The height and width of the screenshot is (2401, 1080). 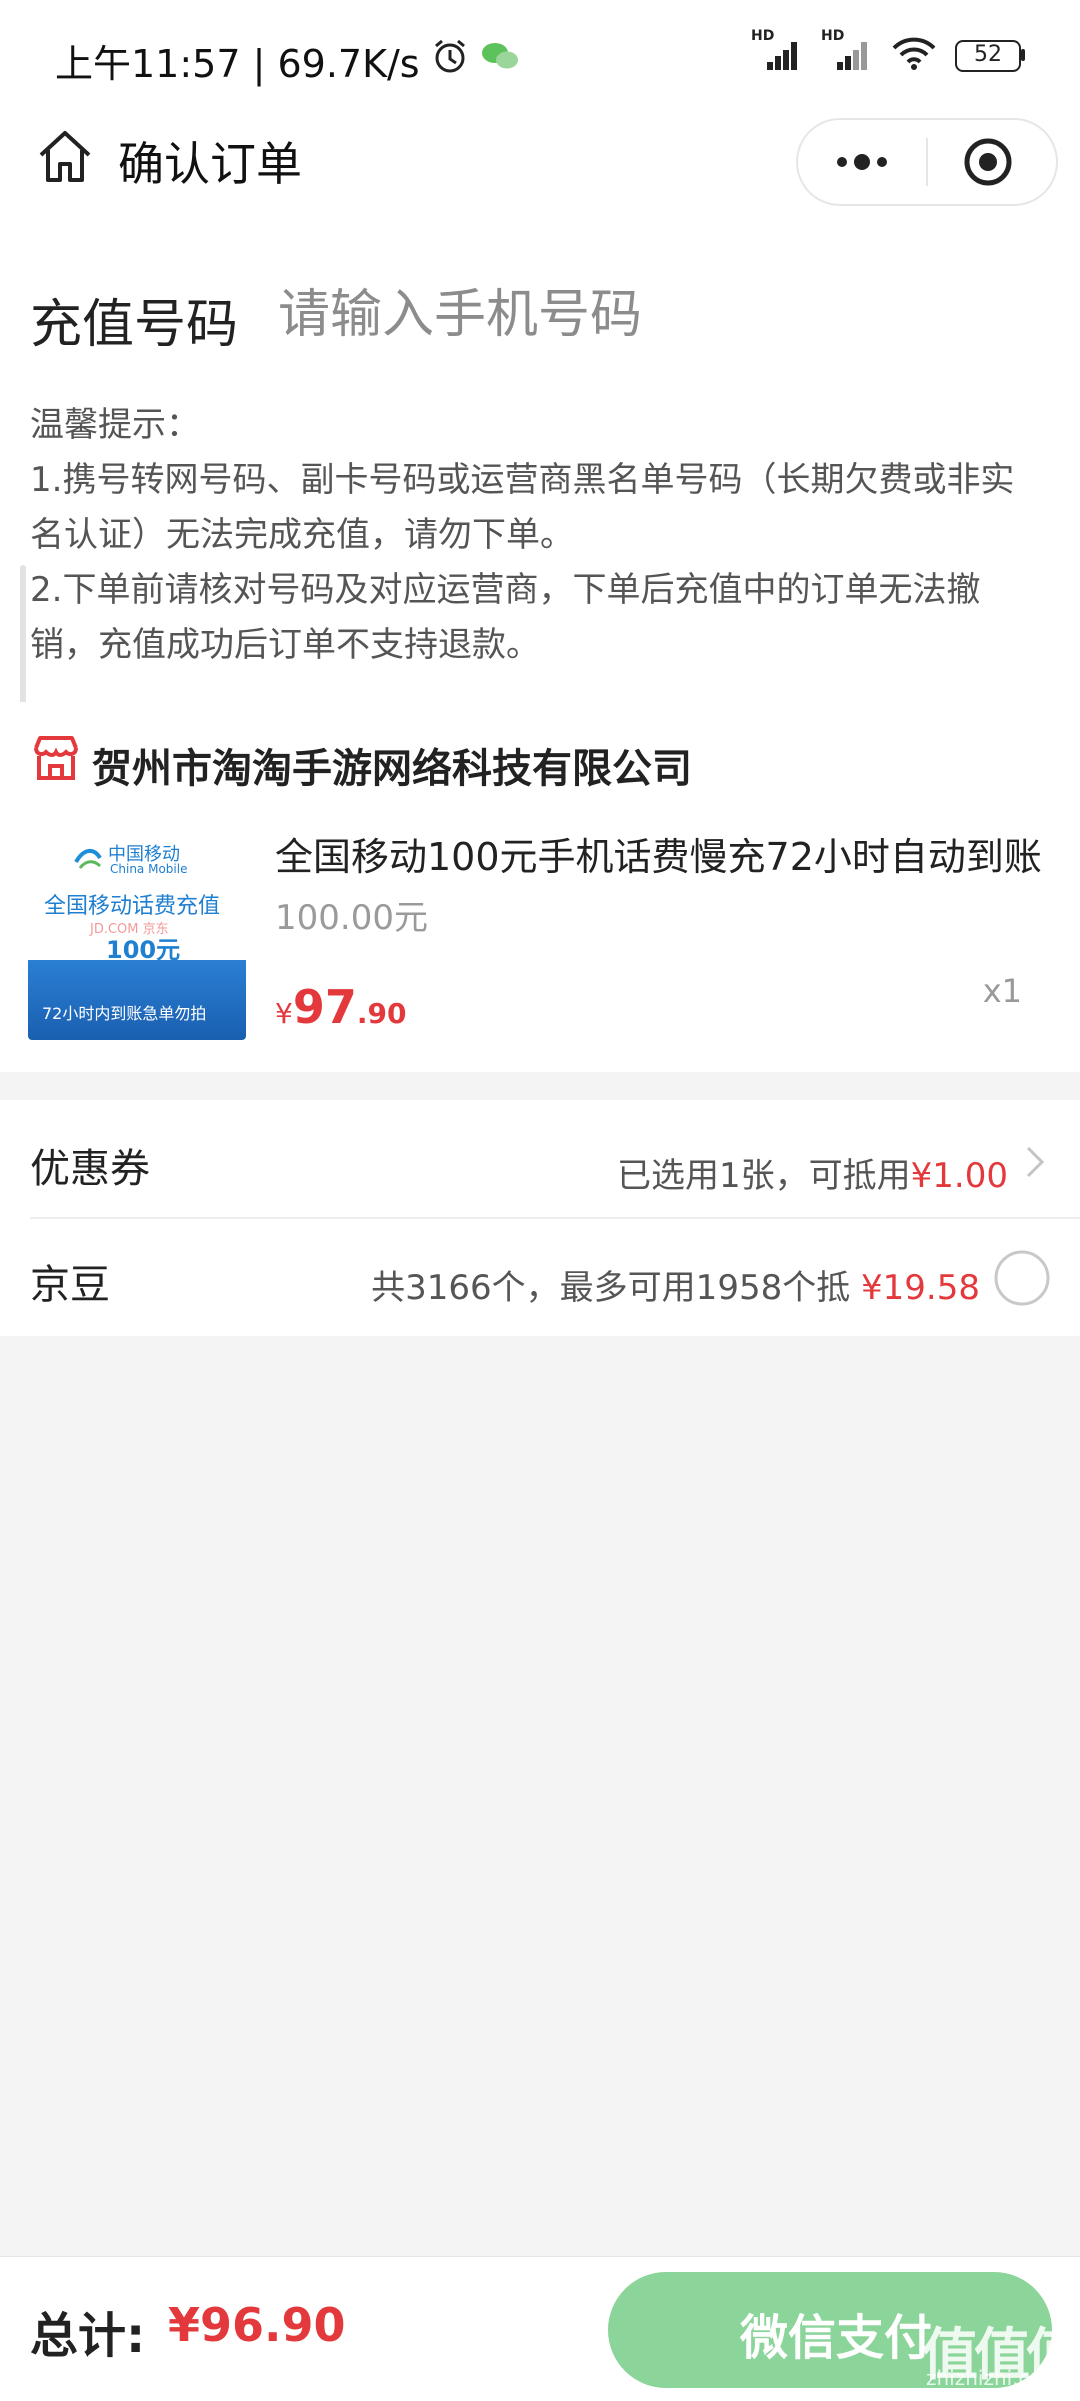 I want to click on jingdou-desc: 共3166个，最多可用1958个抵, so click(x=611, y=1288).